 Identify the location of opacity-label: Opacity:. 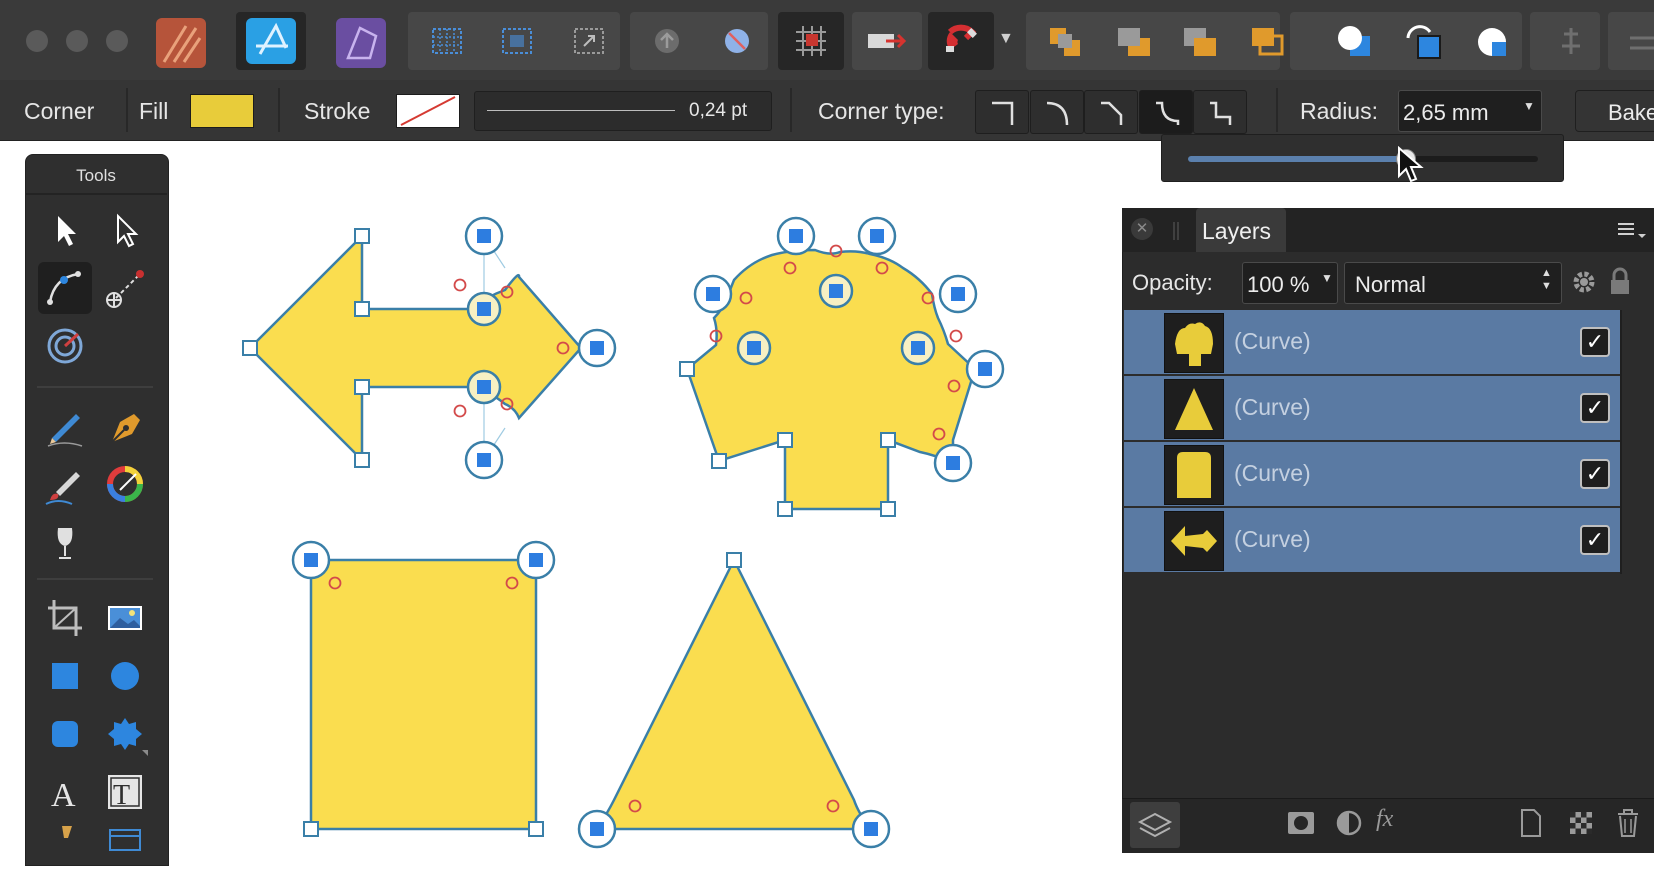
(1172, 282).